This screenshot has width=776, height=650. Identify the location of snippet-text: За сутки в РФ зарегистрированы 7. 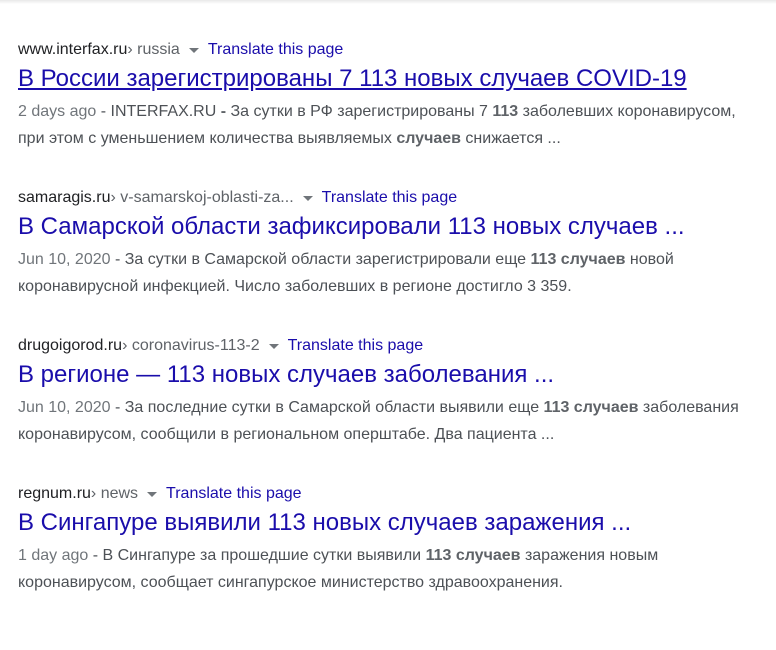
(359, 111).